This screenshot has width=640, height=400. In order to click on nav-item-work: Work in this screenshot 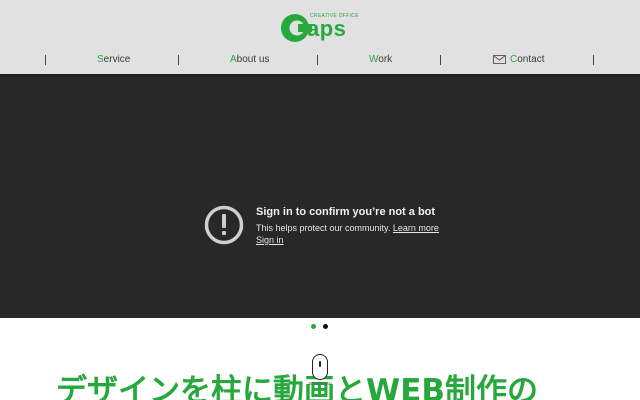, I will do `click(380, 61)`.